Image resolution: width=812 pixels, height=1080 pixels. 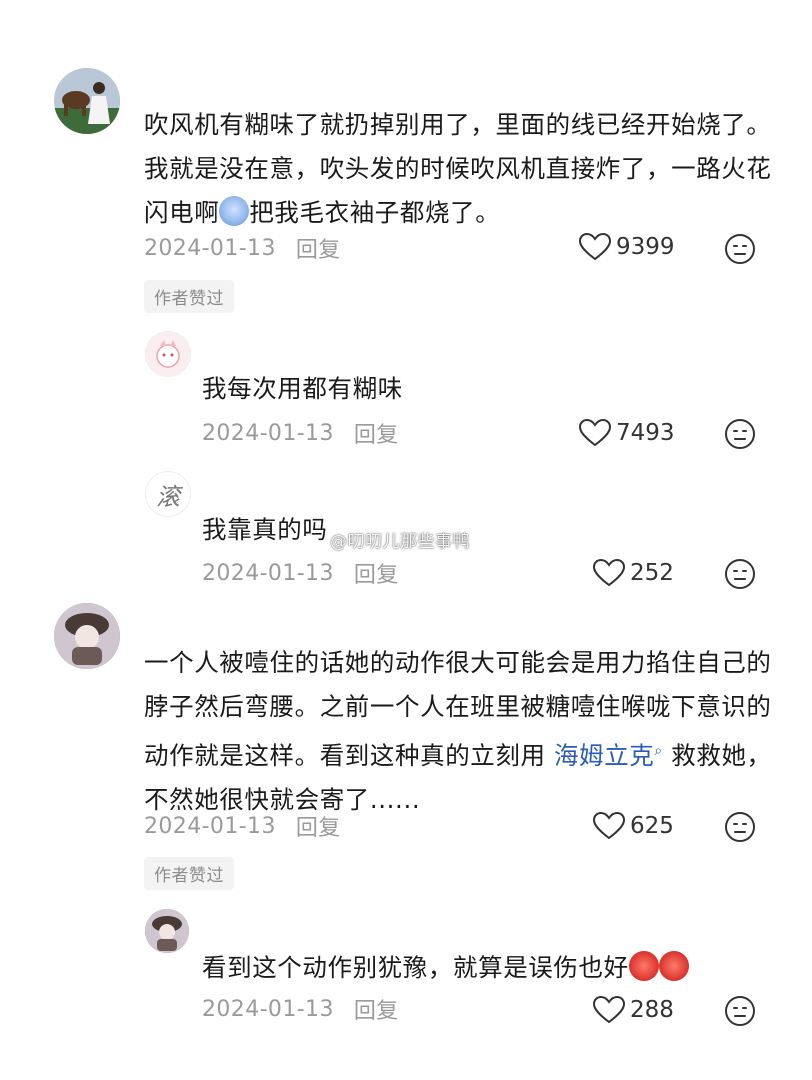 What do you see at coordinates (645, 247) in the screenshot?
I see `like-count: 9399` at bounding box center [645, 247].